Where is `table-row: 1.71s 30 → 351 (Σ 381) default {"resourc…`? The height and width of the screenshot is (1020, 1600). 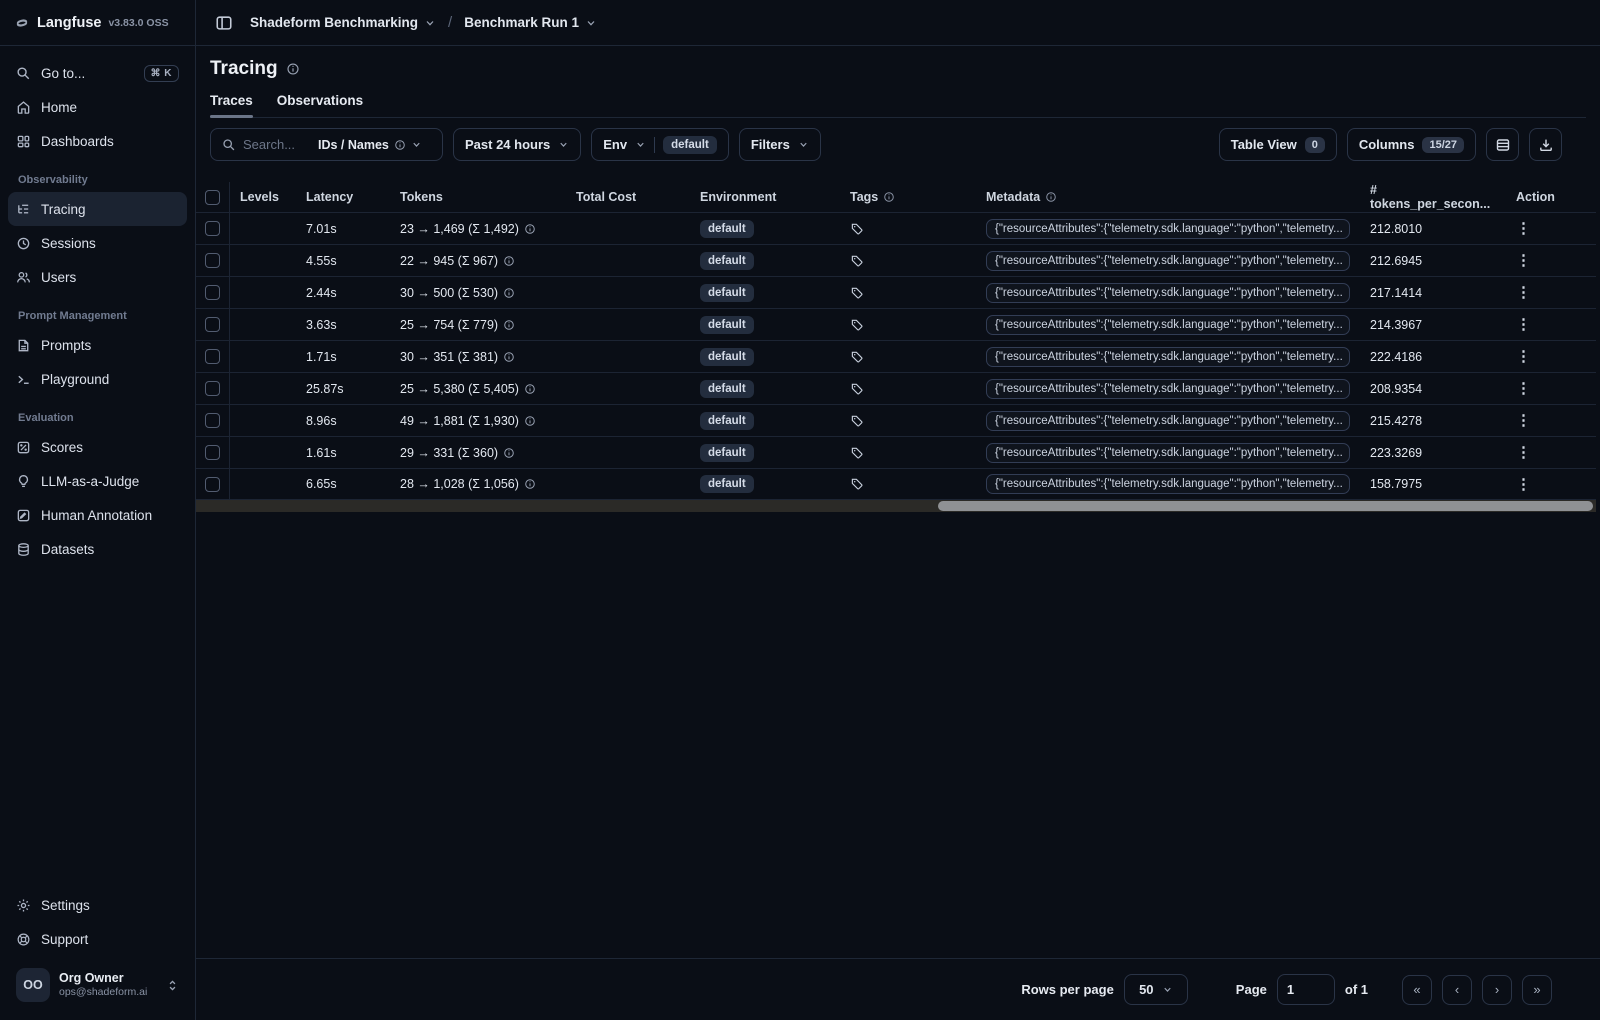 table-row: 1.71s 30 → 351 (Σ 381) default {"resourc… is located at coordinates (896, 356).